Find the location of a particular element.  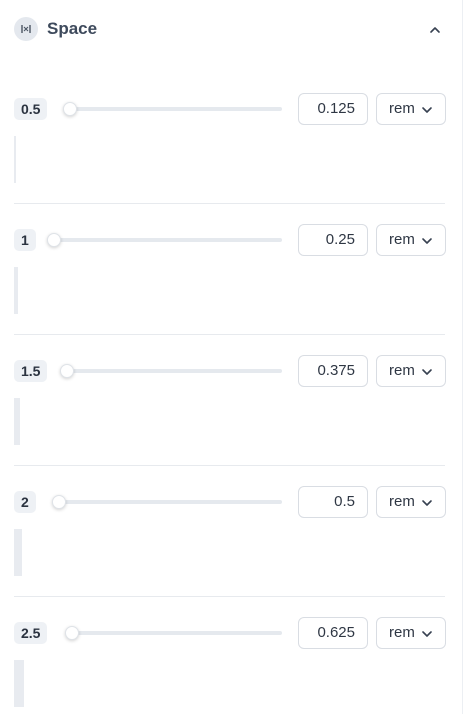

value-input: 0.5 is located at coordinates (333, 502).